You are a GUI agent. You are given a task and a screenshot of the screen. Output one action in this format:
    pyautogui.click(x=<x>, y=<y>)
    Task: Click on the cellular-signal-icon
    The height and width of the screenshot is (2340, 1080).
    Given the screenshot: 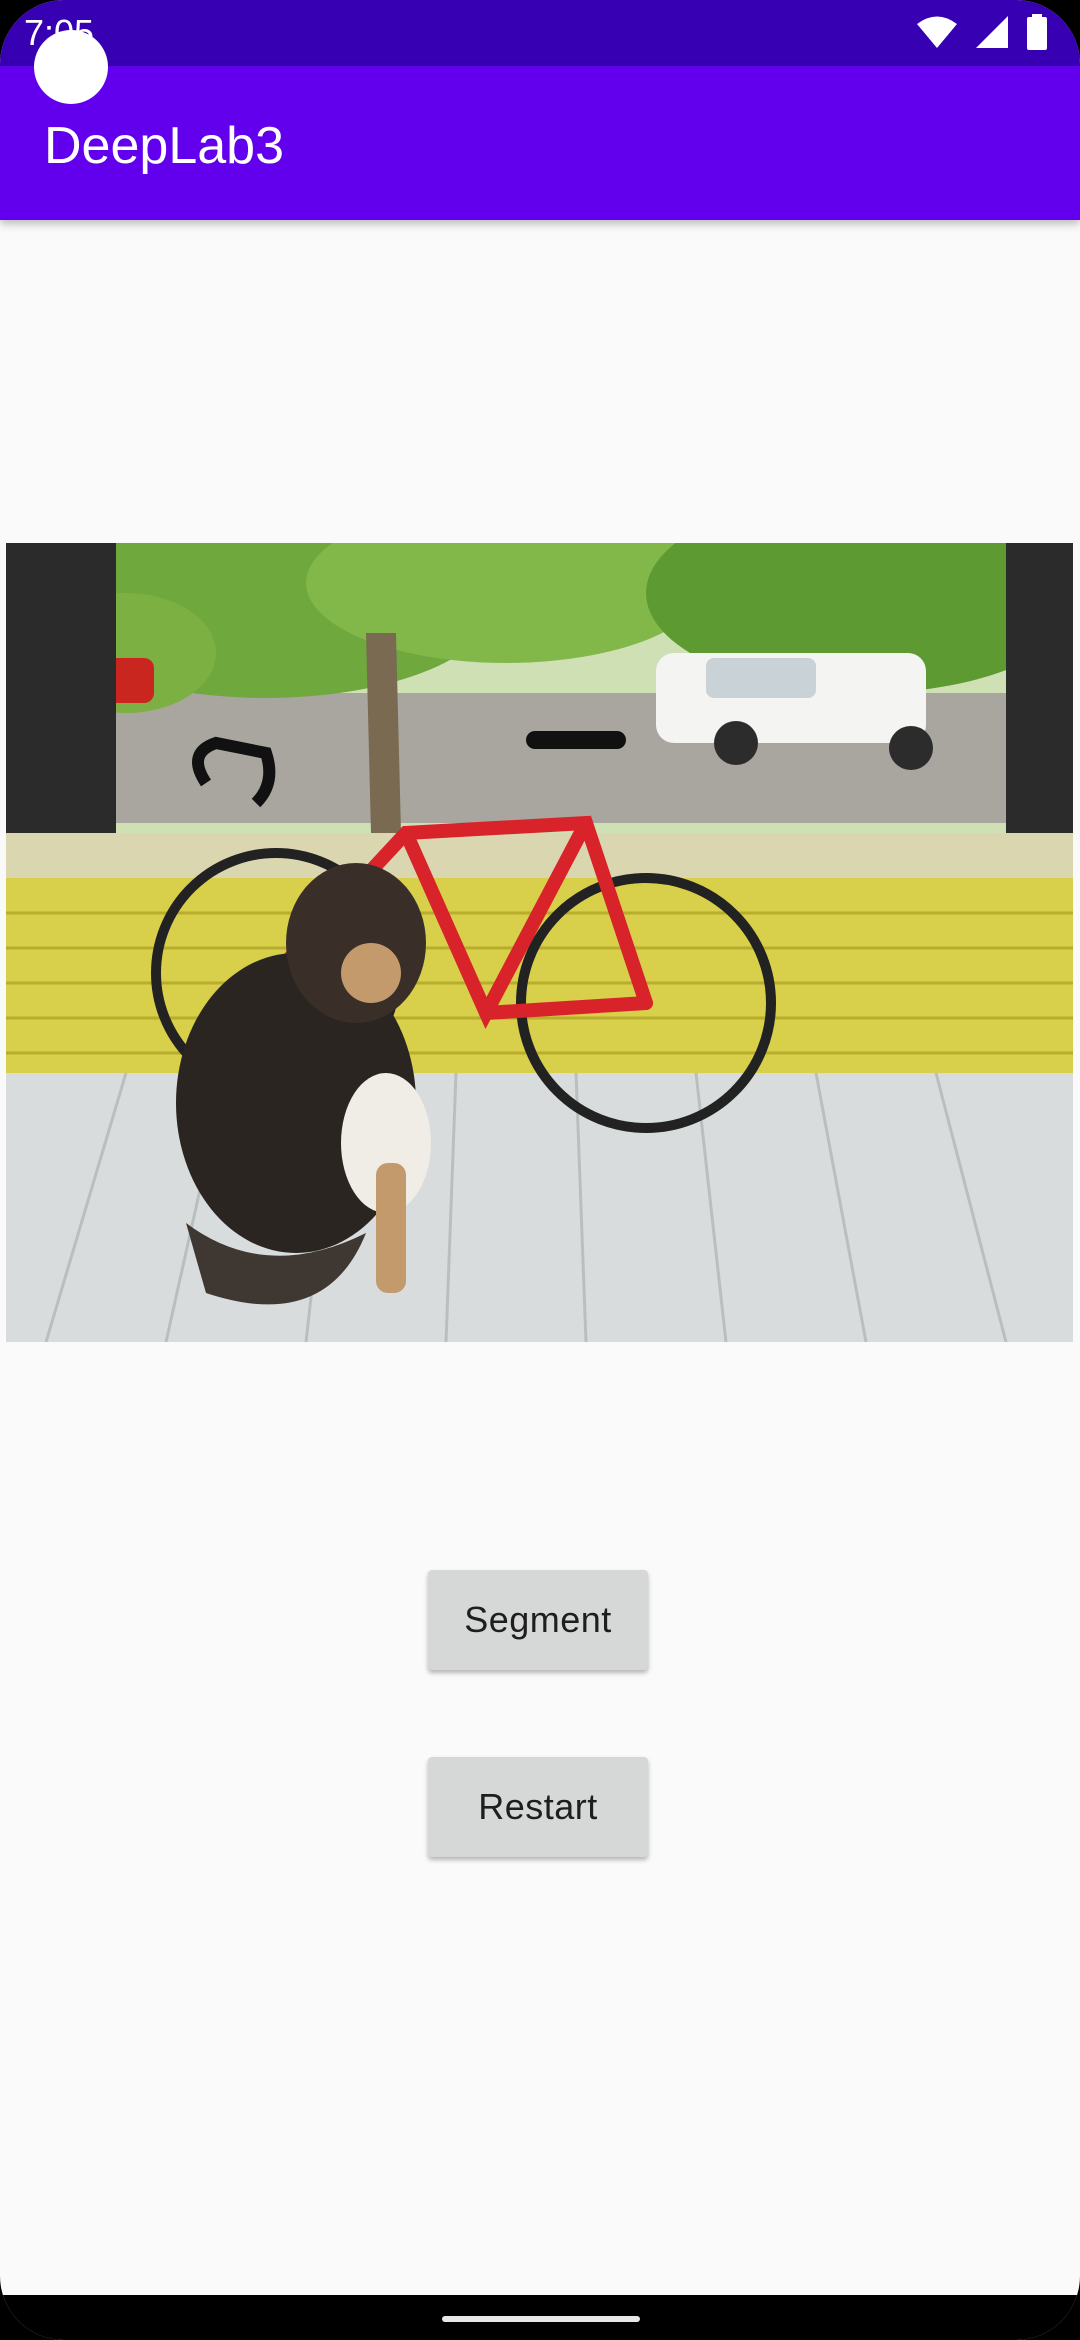 What is the action you would take?
    pyautogui.click(x=992, y=34)
    